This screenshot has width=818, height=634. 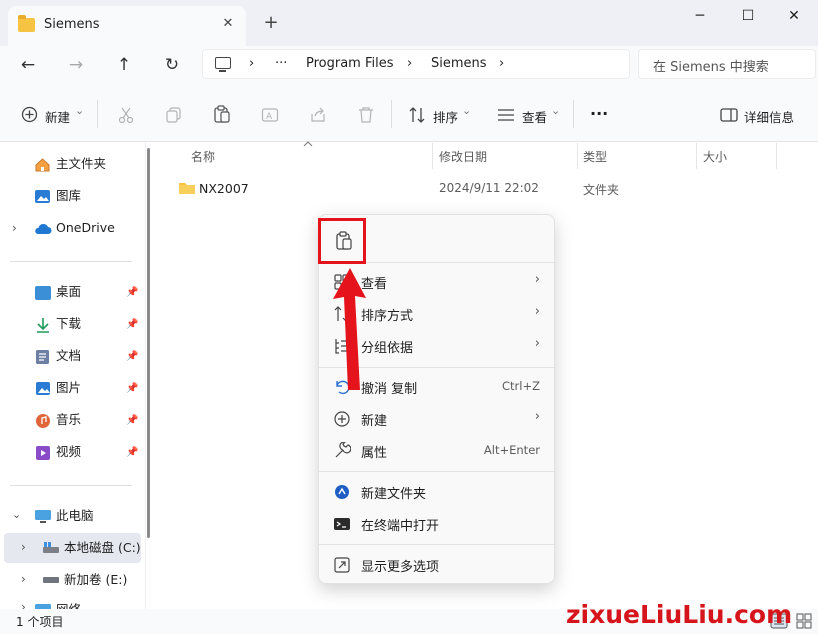 I want to click on item-count: 1 个项目, so click(x=40, y=622).